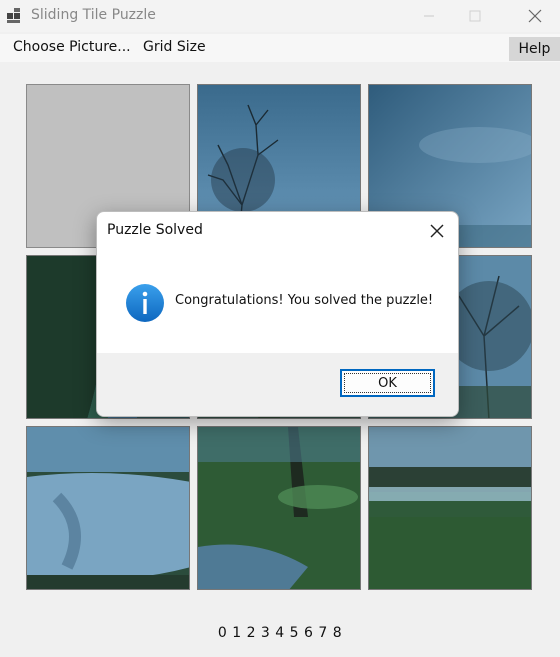  I want to click on close-window-button, so click(535, 16).